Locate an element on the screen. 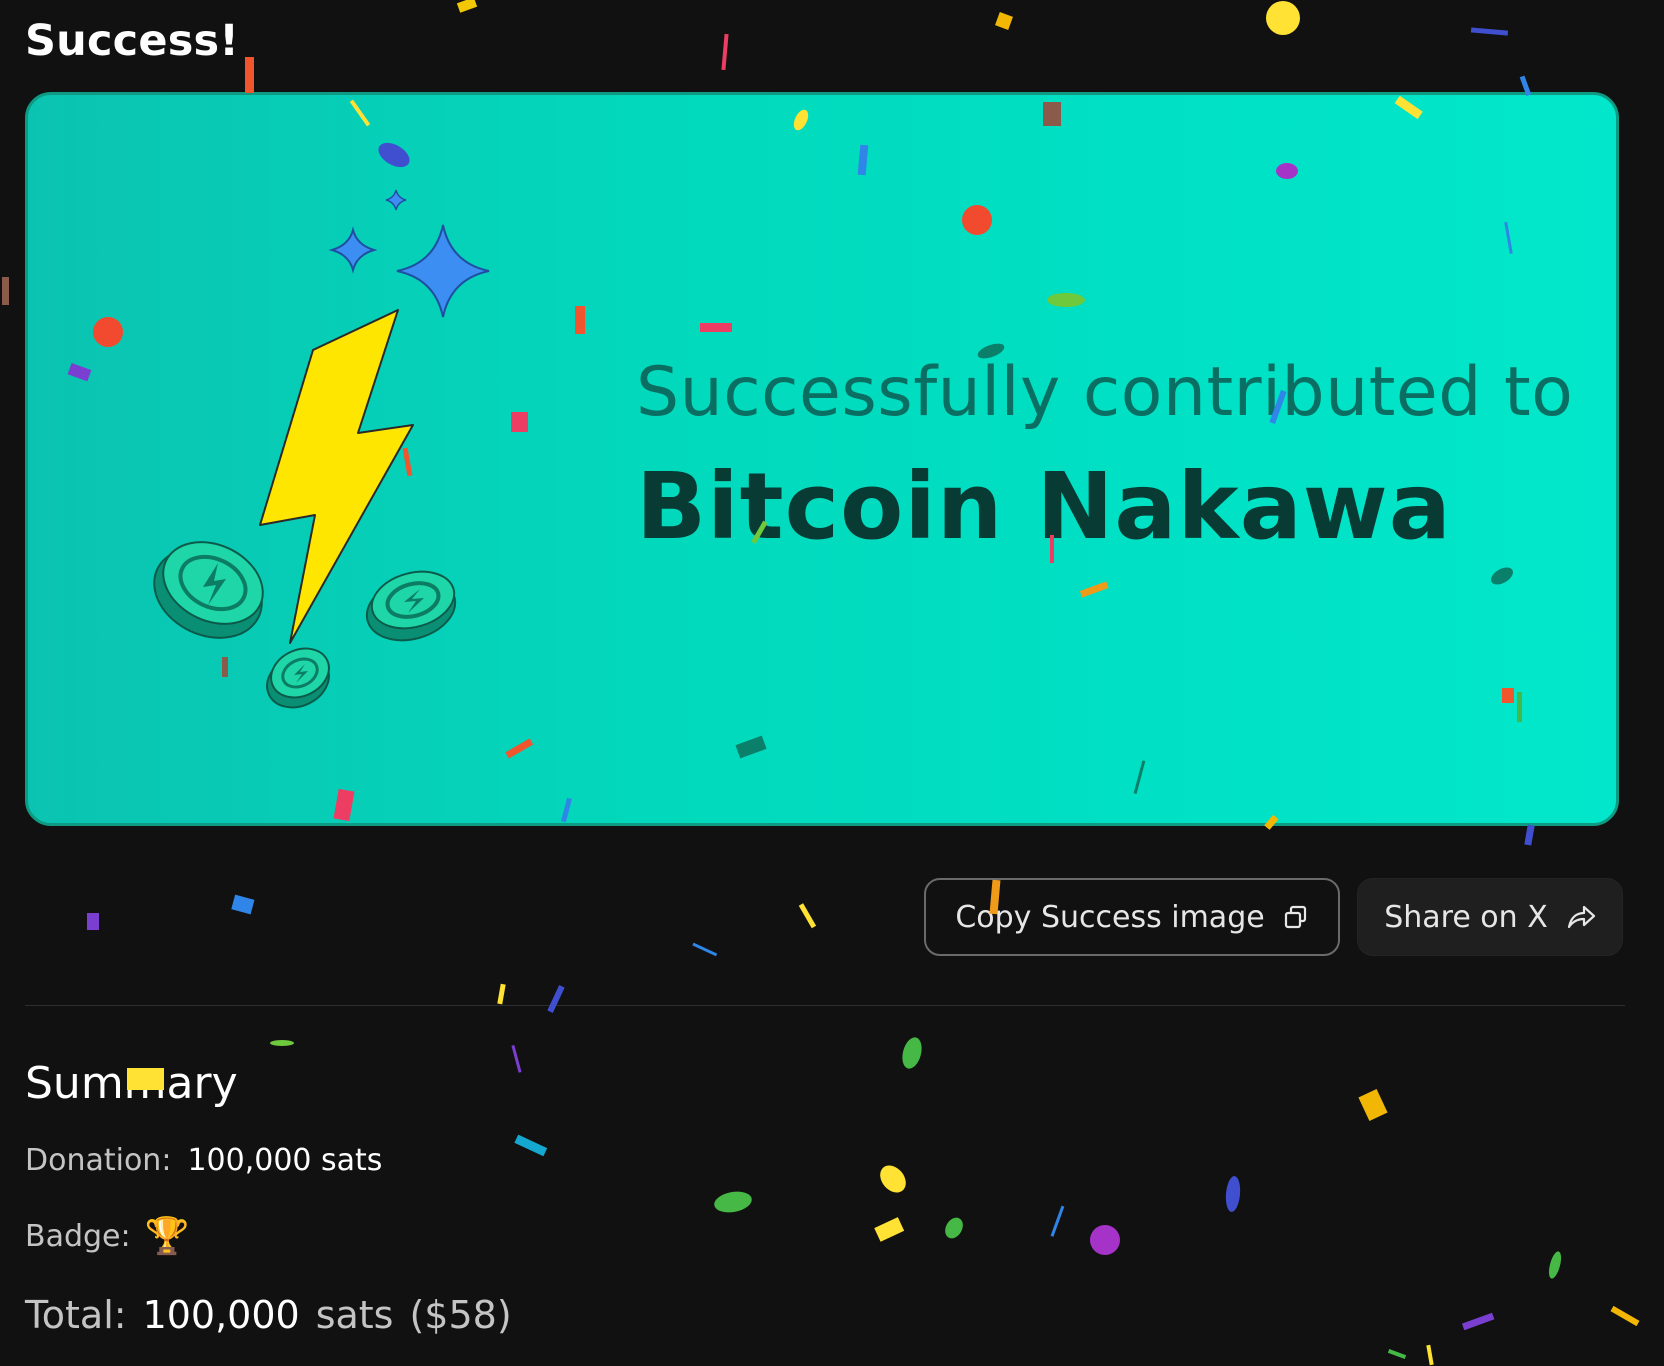 This screenshot has width=1664, height=1366. donation-row: Donation: 100,000 sats is located at coordinates (203, 1160).